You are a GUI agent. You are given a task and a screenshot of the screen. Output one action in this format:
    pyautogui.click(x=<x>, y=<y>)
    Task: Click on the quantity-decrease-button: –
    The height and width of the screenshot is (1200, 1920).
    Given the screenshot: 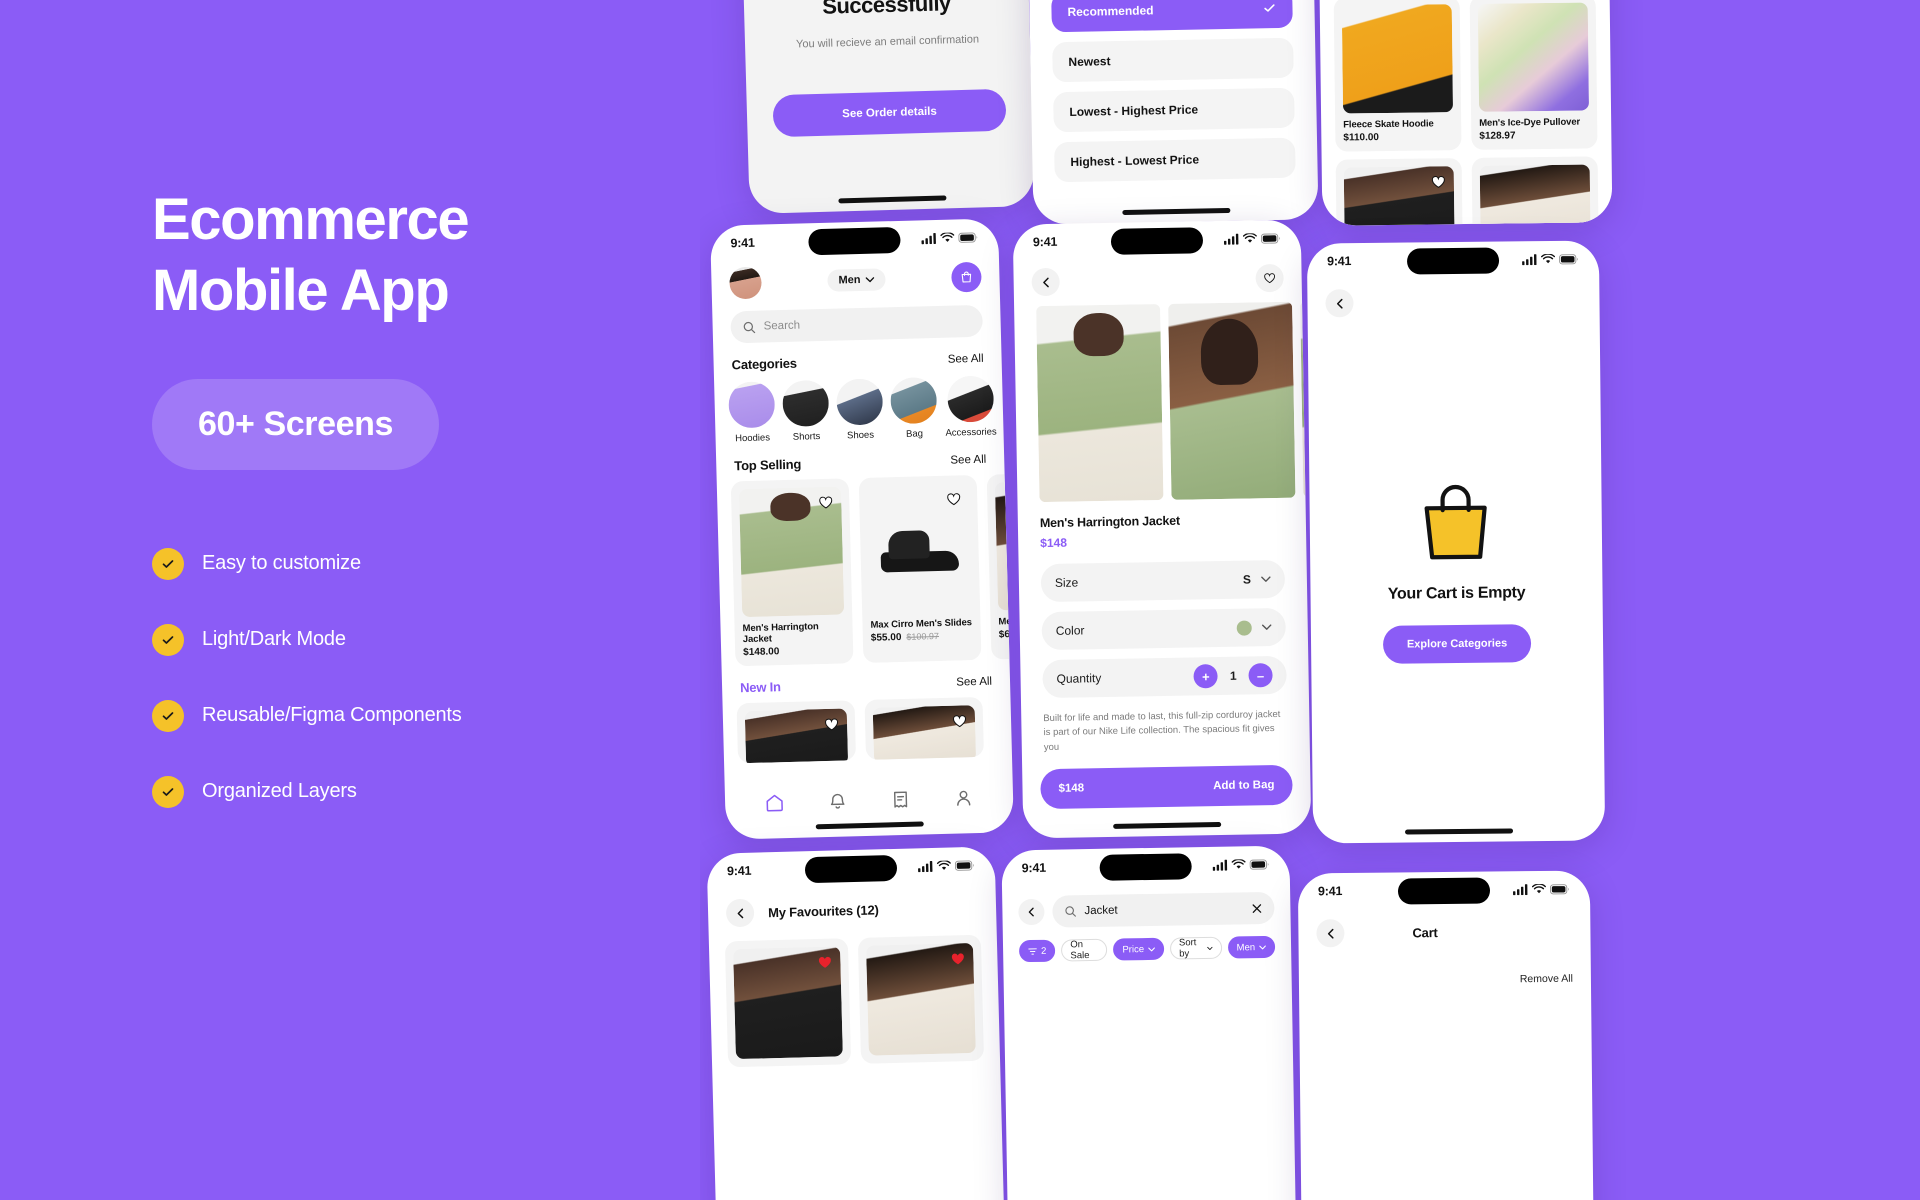 What is the action you would take?
    pyautogui.click(x=1260, y=675)
    